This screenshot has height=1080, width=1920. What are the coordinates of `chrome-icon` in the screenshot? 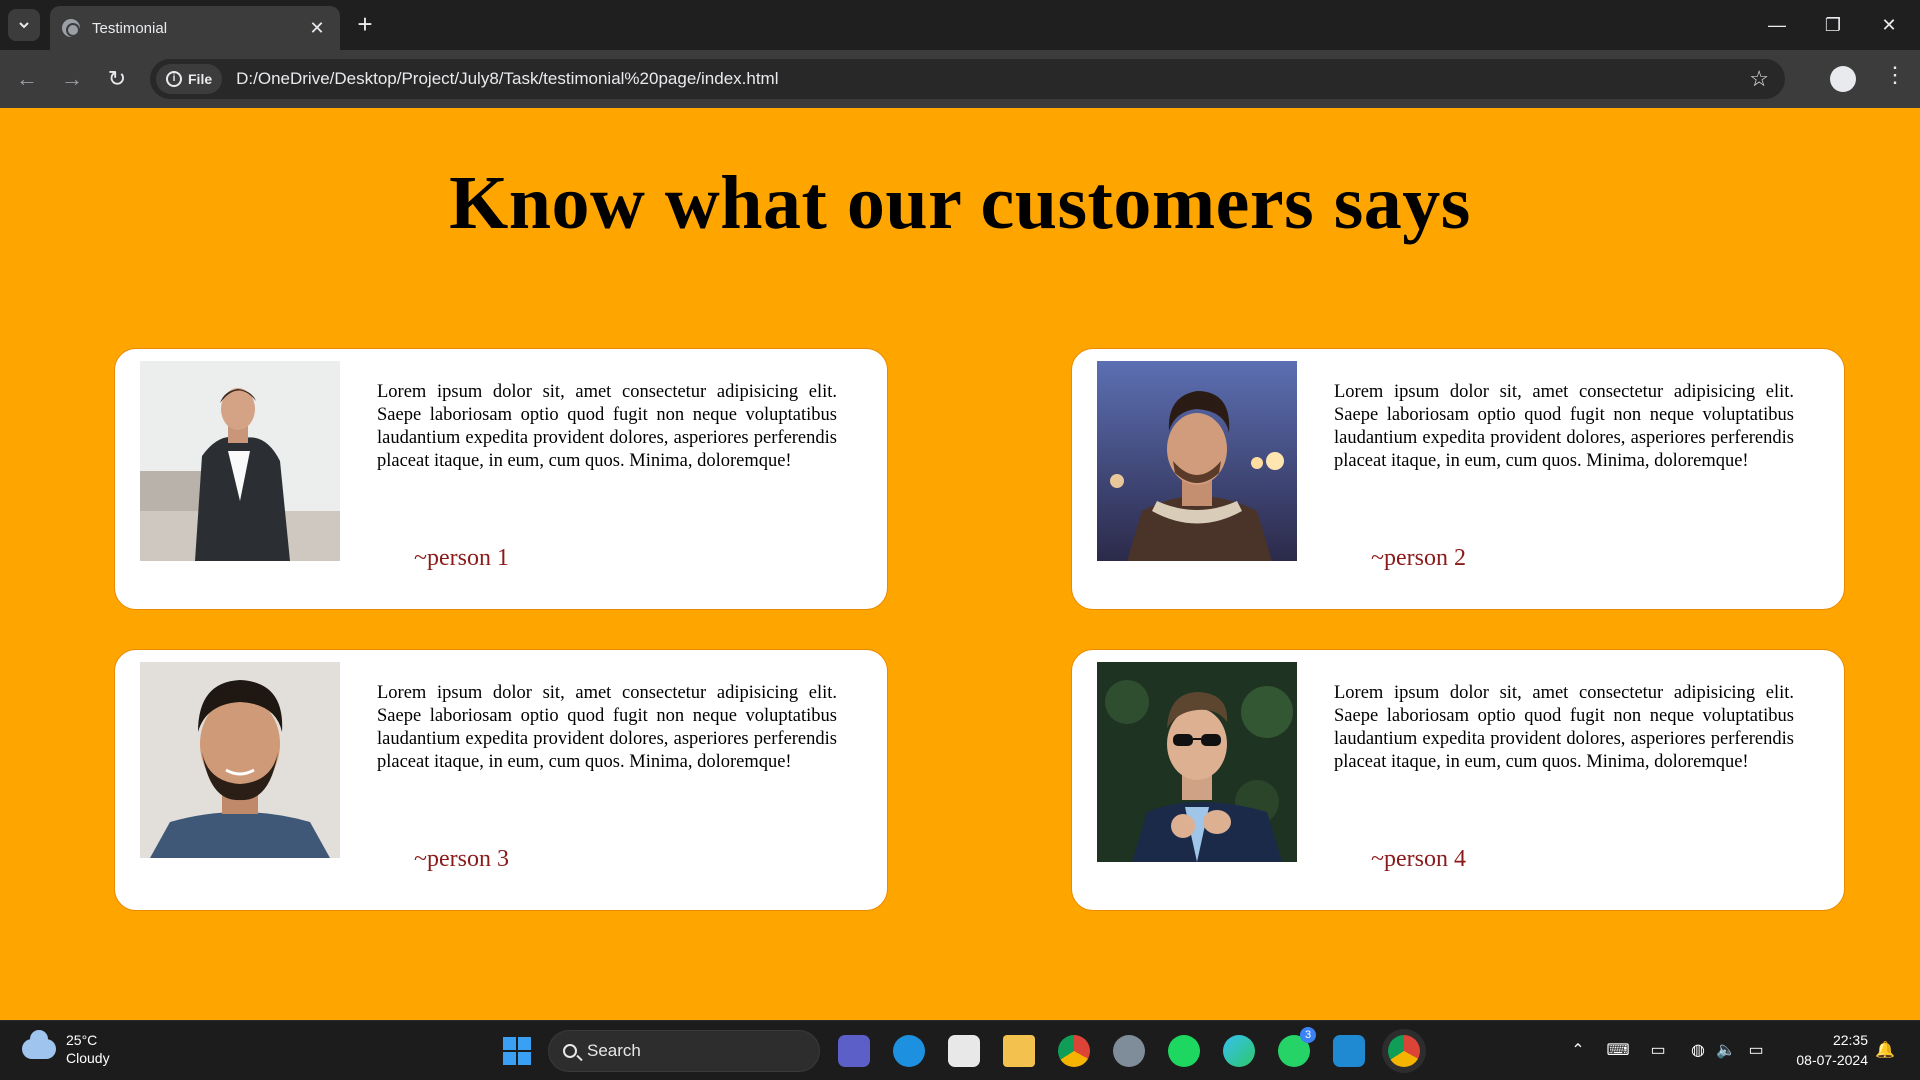 It's located at (1074, 1051).